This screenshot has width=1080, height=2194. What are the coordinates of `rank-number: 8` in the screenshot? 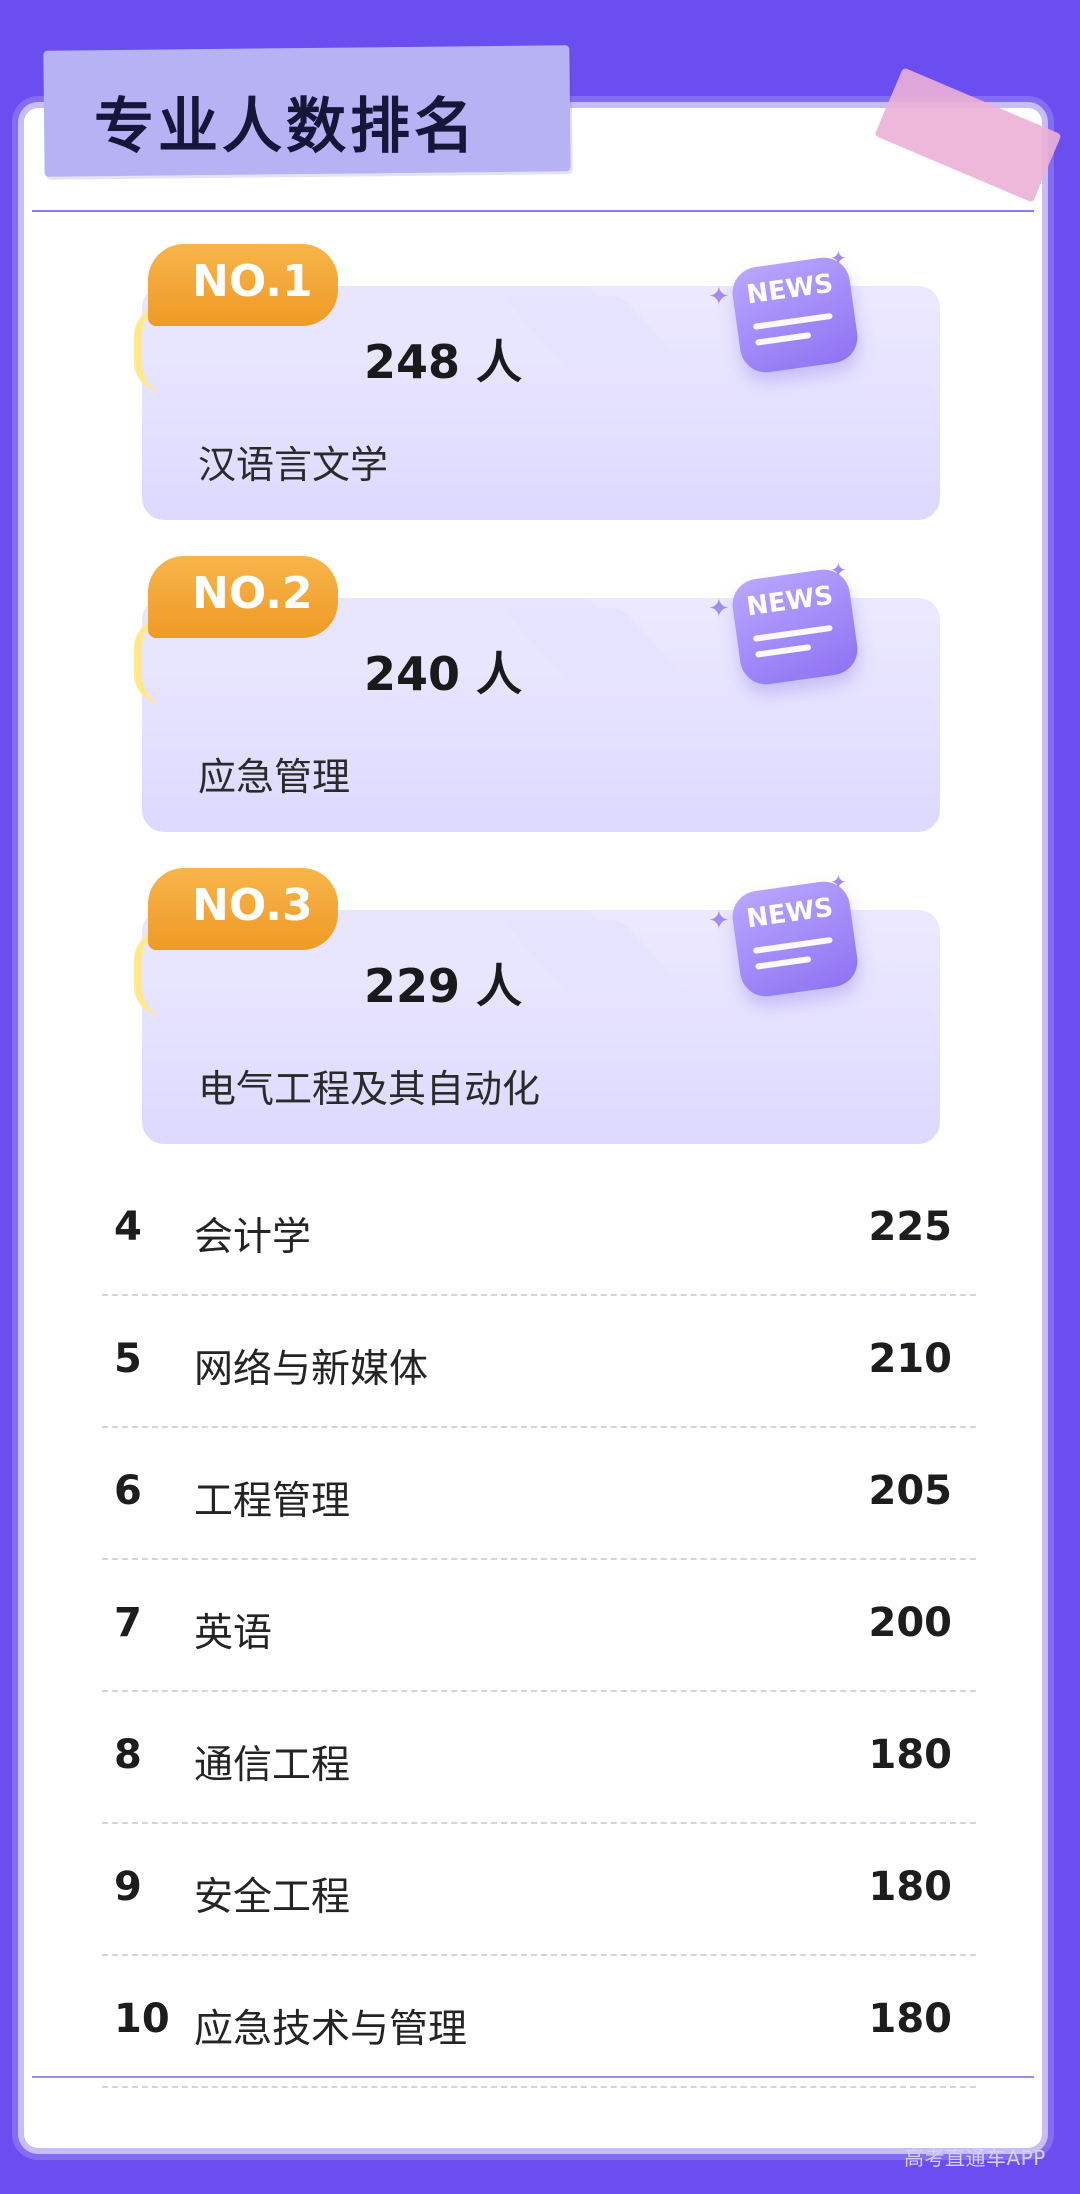 It's located at (128, 1755).